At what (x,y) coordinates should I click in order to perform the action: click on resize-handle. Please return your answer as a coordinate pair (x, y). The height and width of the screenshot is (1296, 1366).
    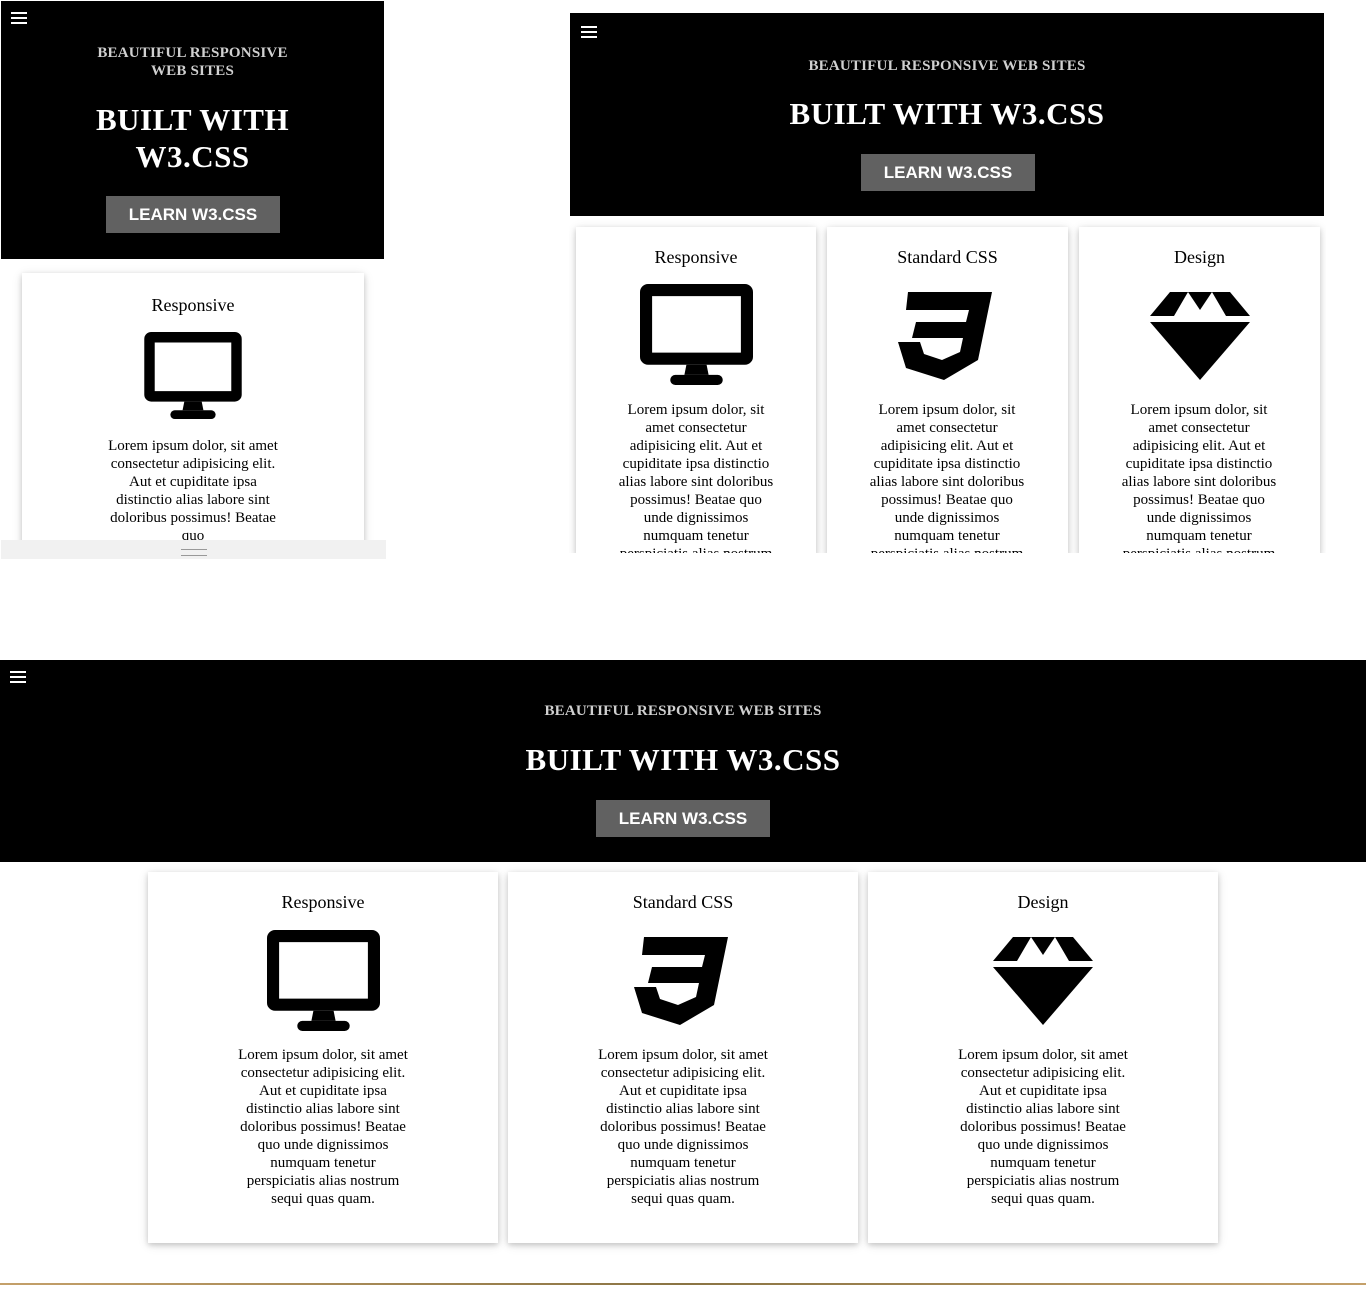
    Looking at the image, I should click on (193, 549).